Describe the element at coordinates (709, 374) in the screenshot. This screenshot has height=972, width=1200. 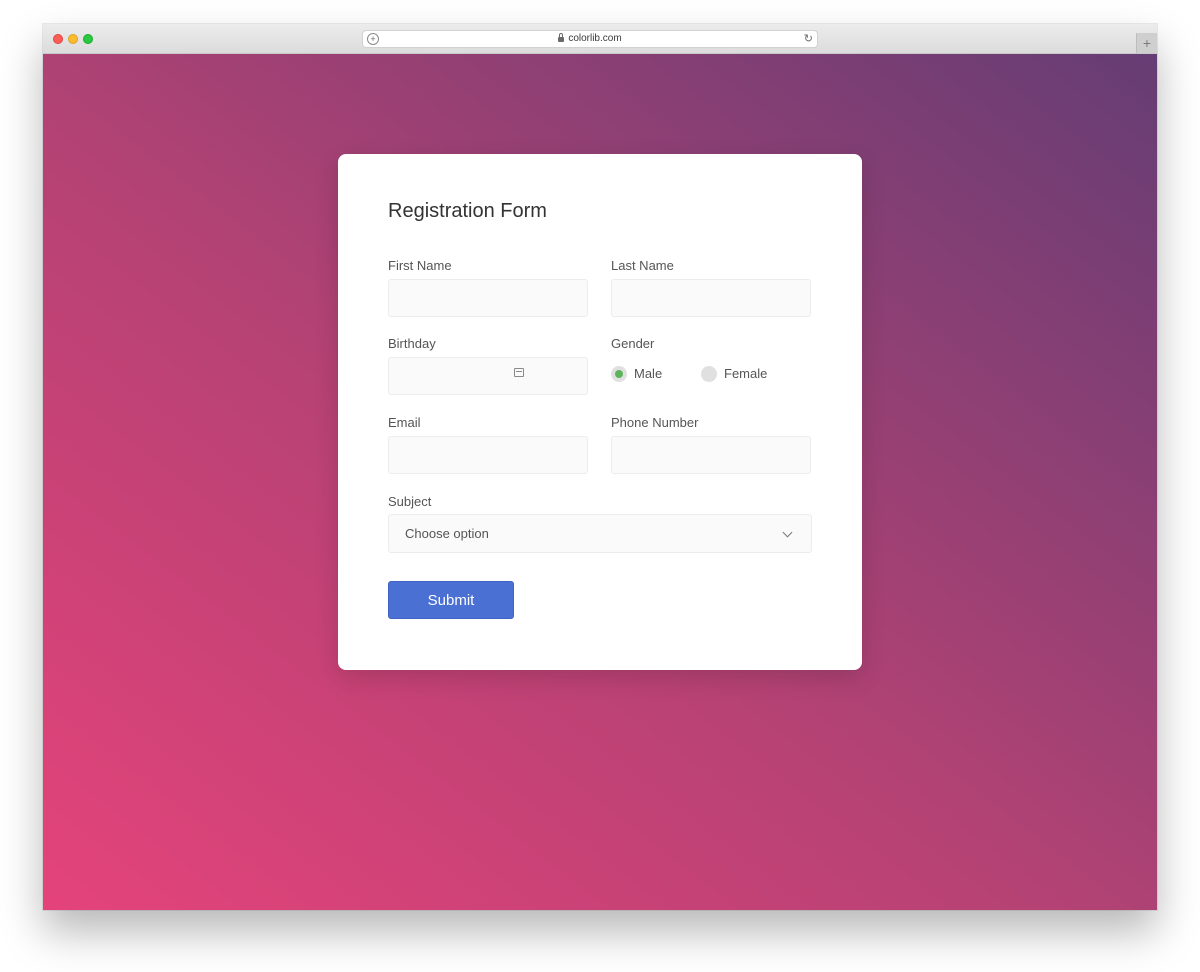
I see `radio-female` at that location.